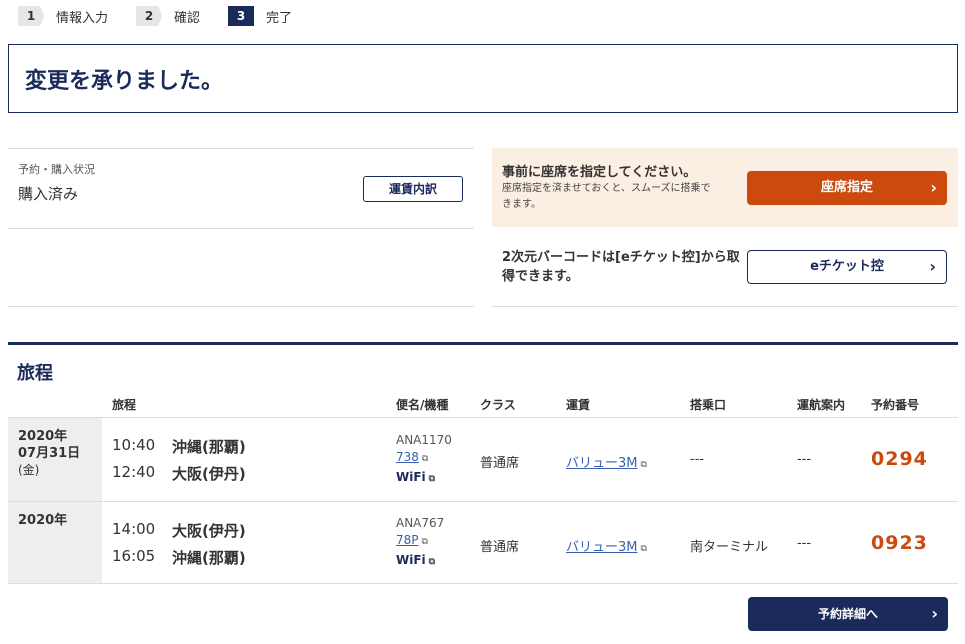  I want to click on step-3: 3 完了, so click(260, 16).